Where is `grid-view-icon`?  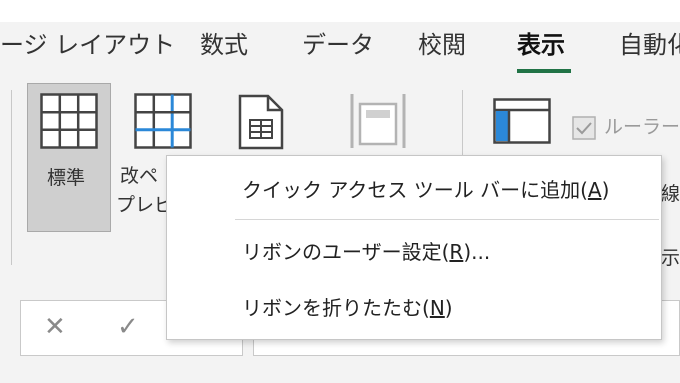 grid-view-icon is located at coordinates (69, 121).